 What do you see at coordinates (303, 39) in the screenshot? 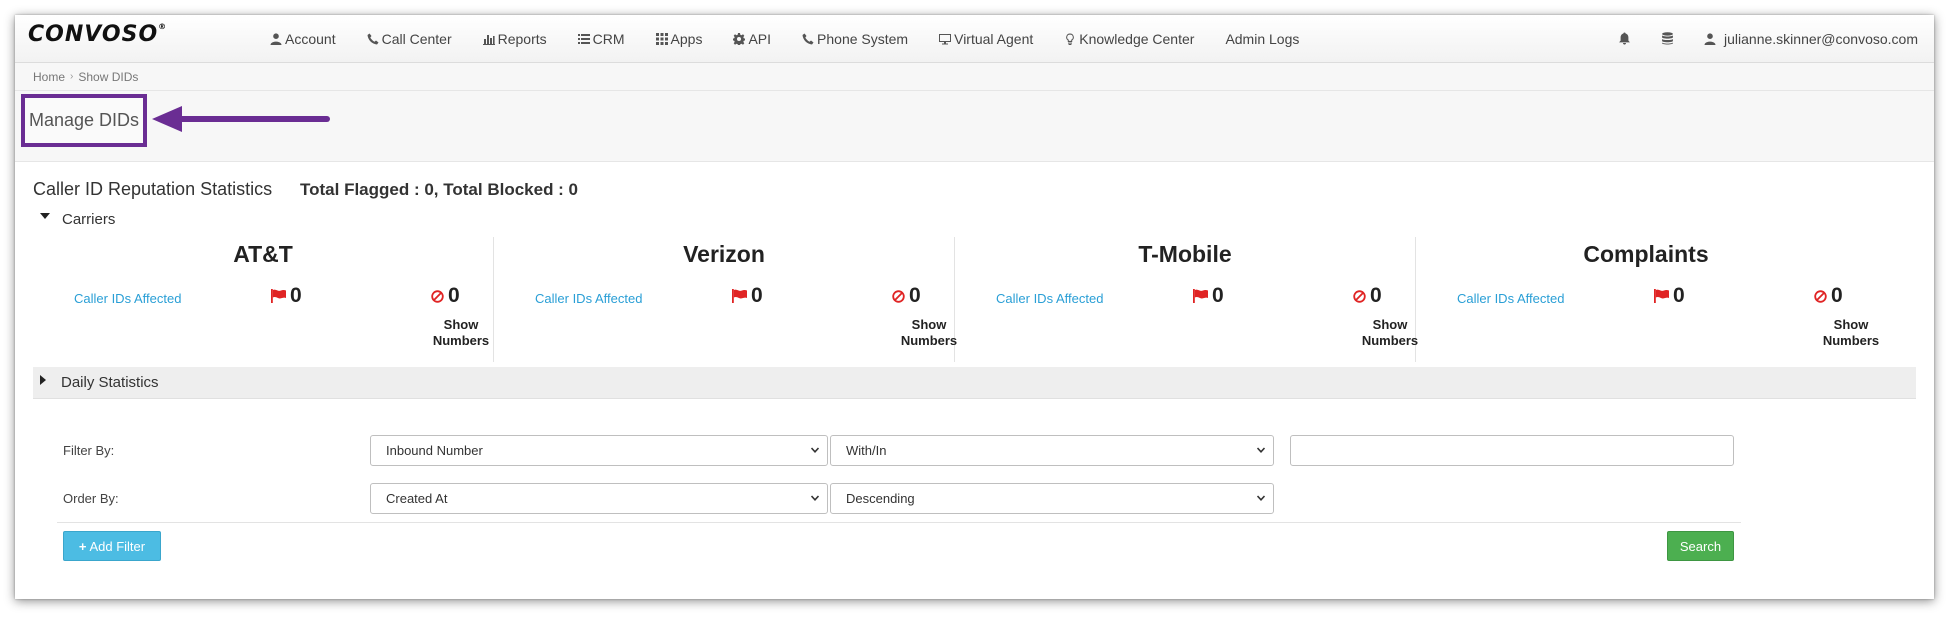
I see `nav-account: Account` at bounding box center [303, 39].